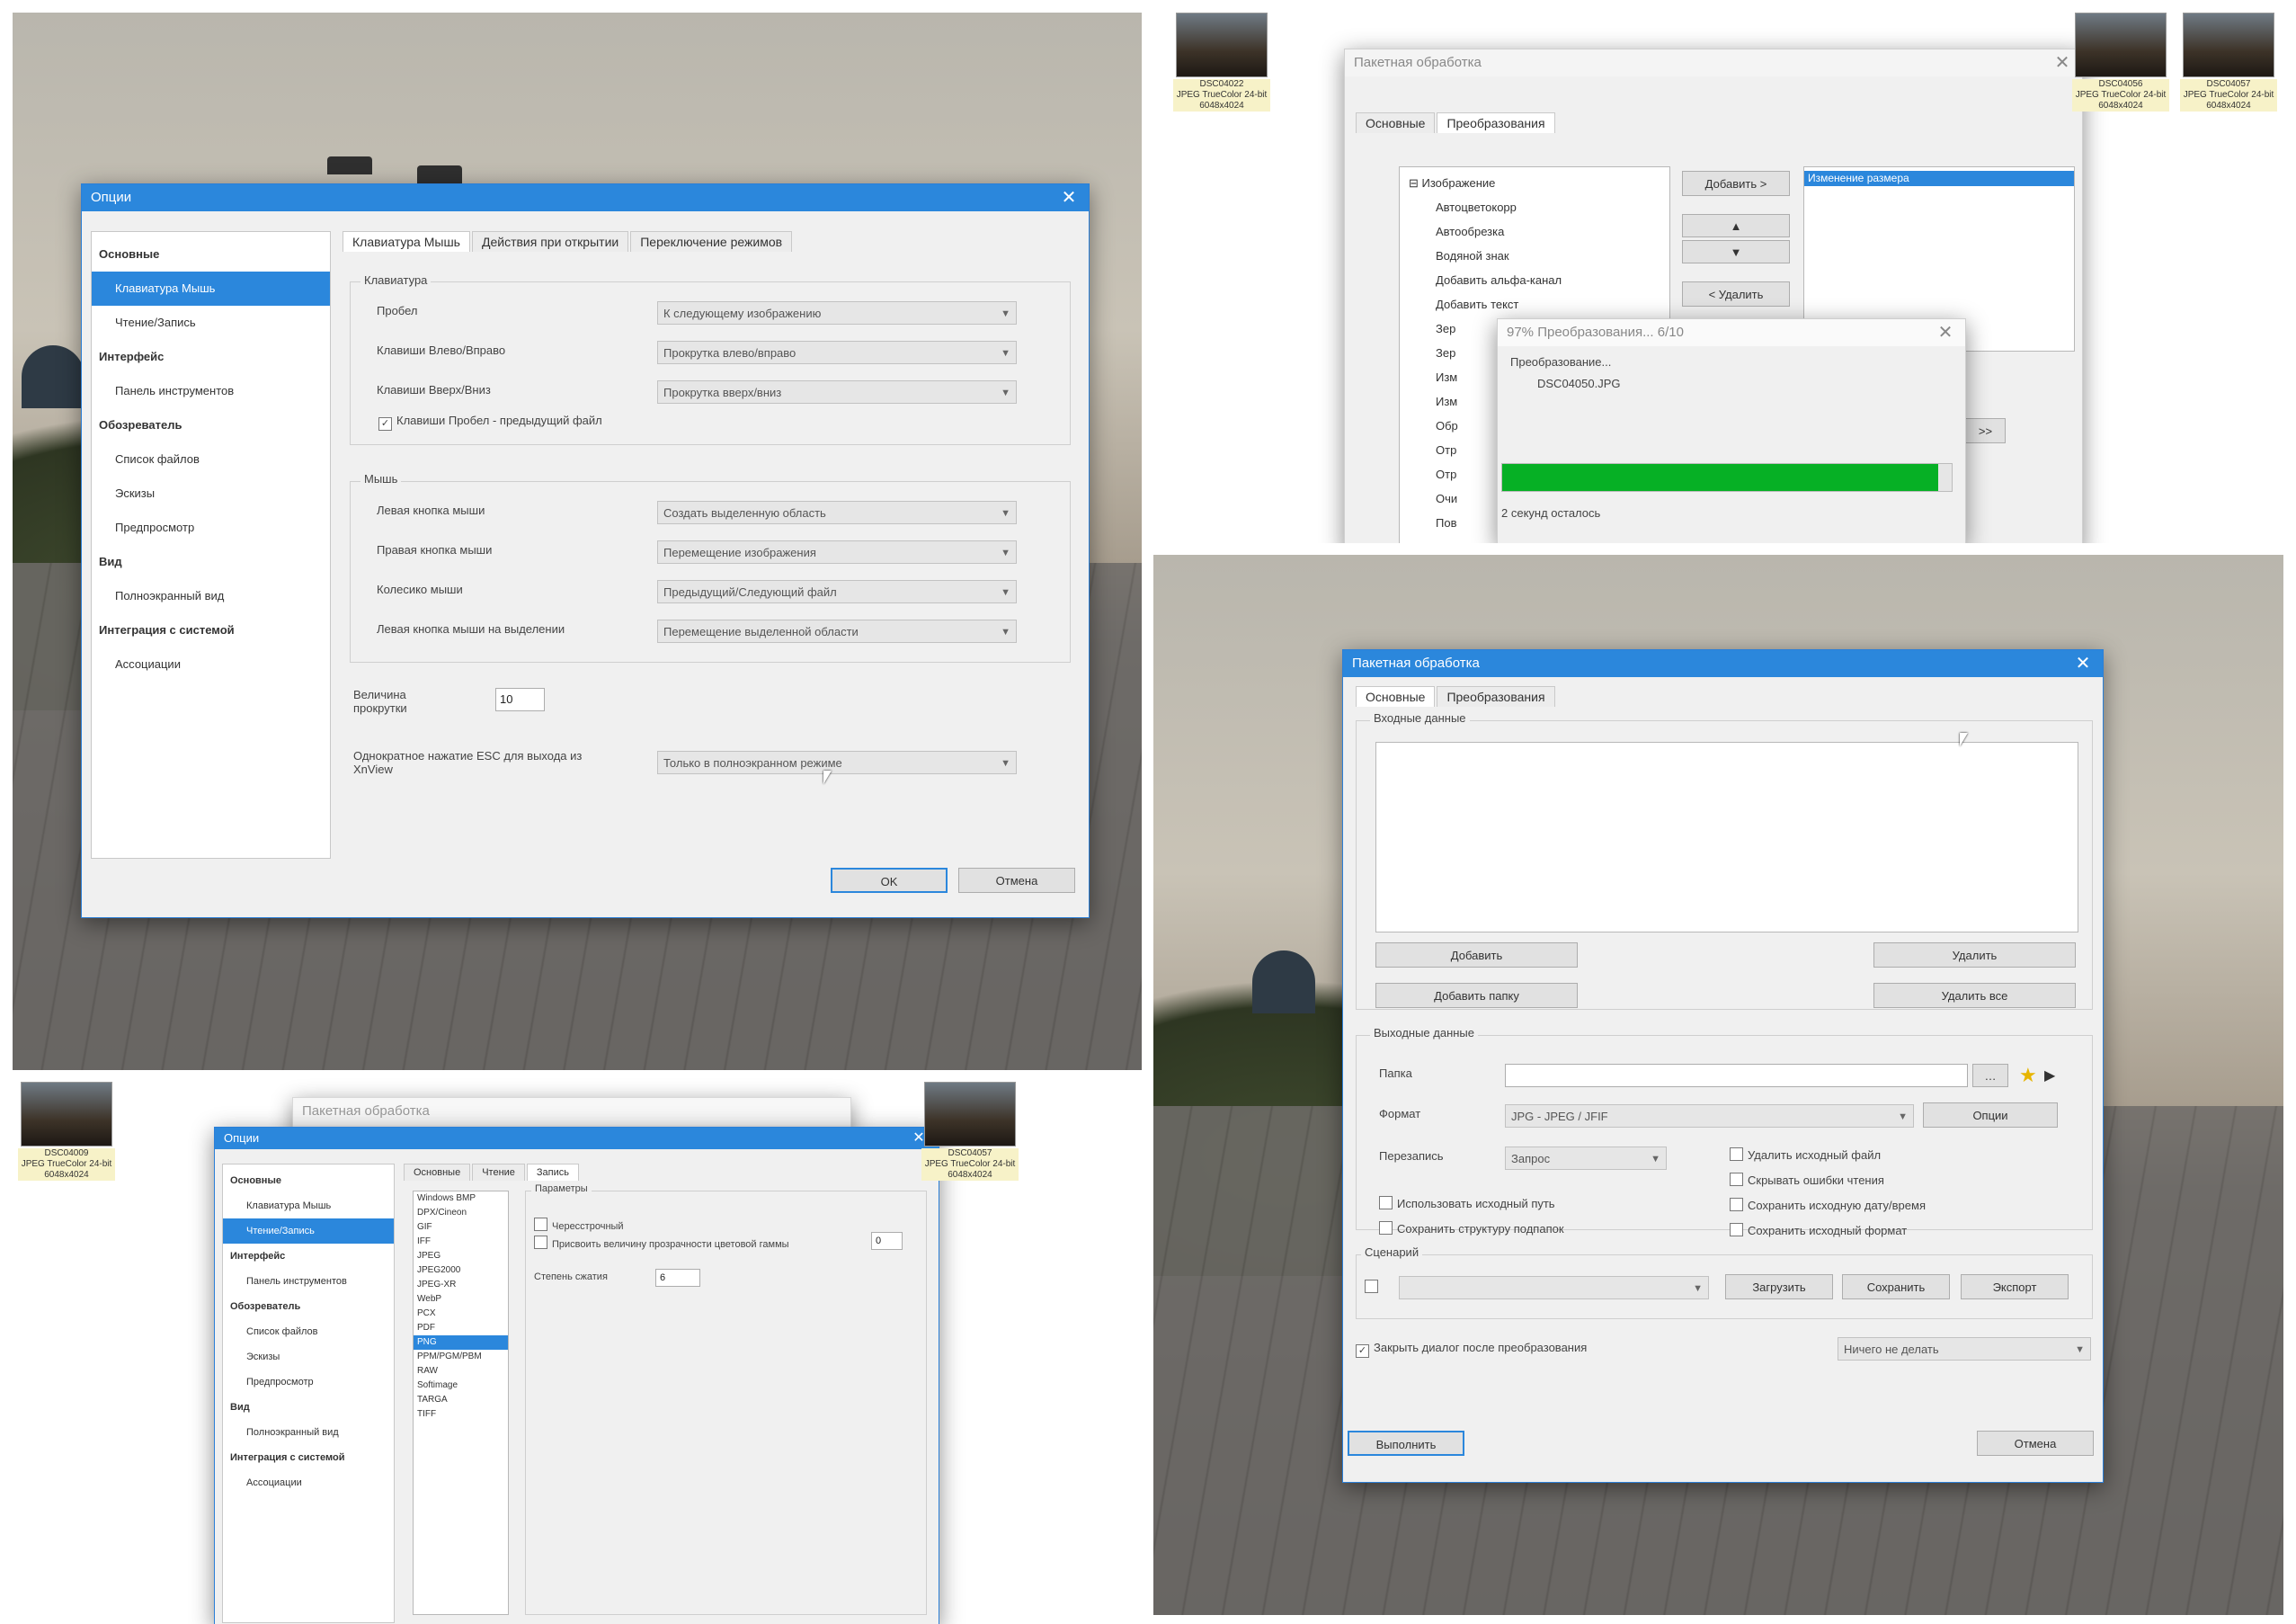  I want to click on format-item: RAW, so click(461, 1371).